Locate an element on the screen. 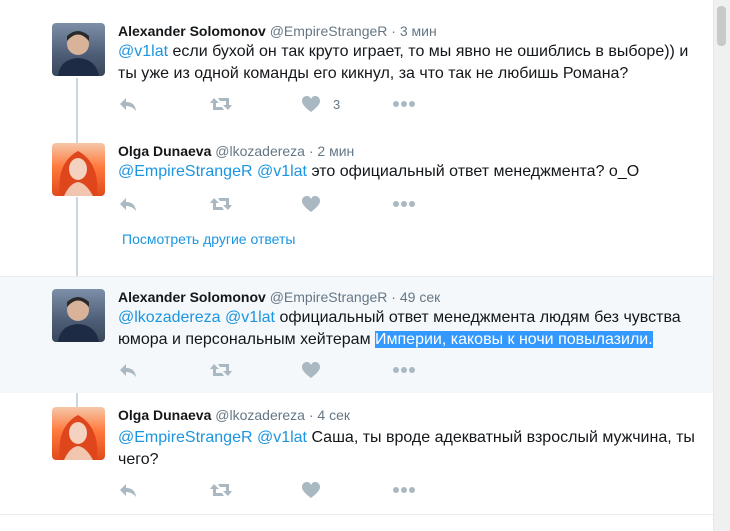 This screenshot has height=531, width=730. tweet-body: это официальный ответ менеджмента? о_О is located at coordinates (473, 171).